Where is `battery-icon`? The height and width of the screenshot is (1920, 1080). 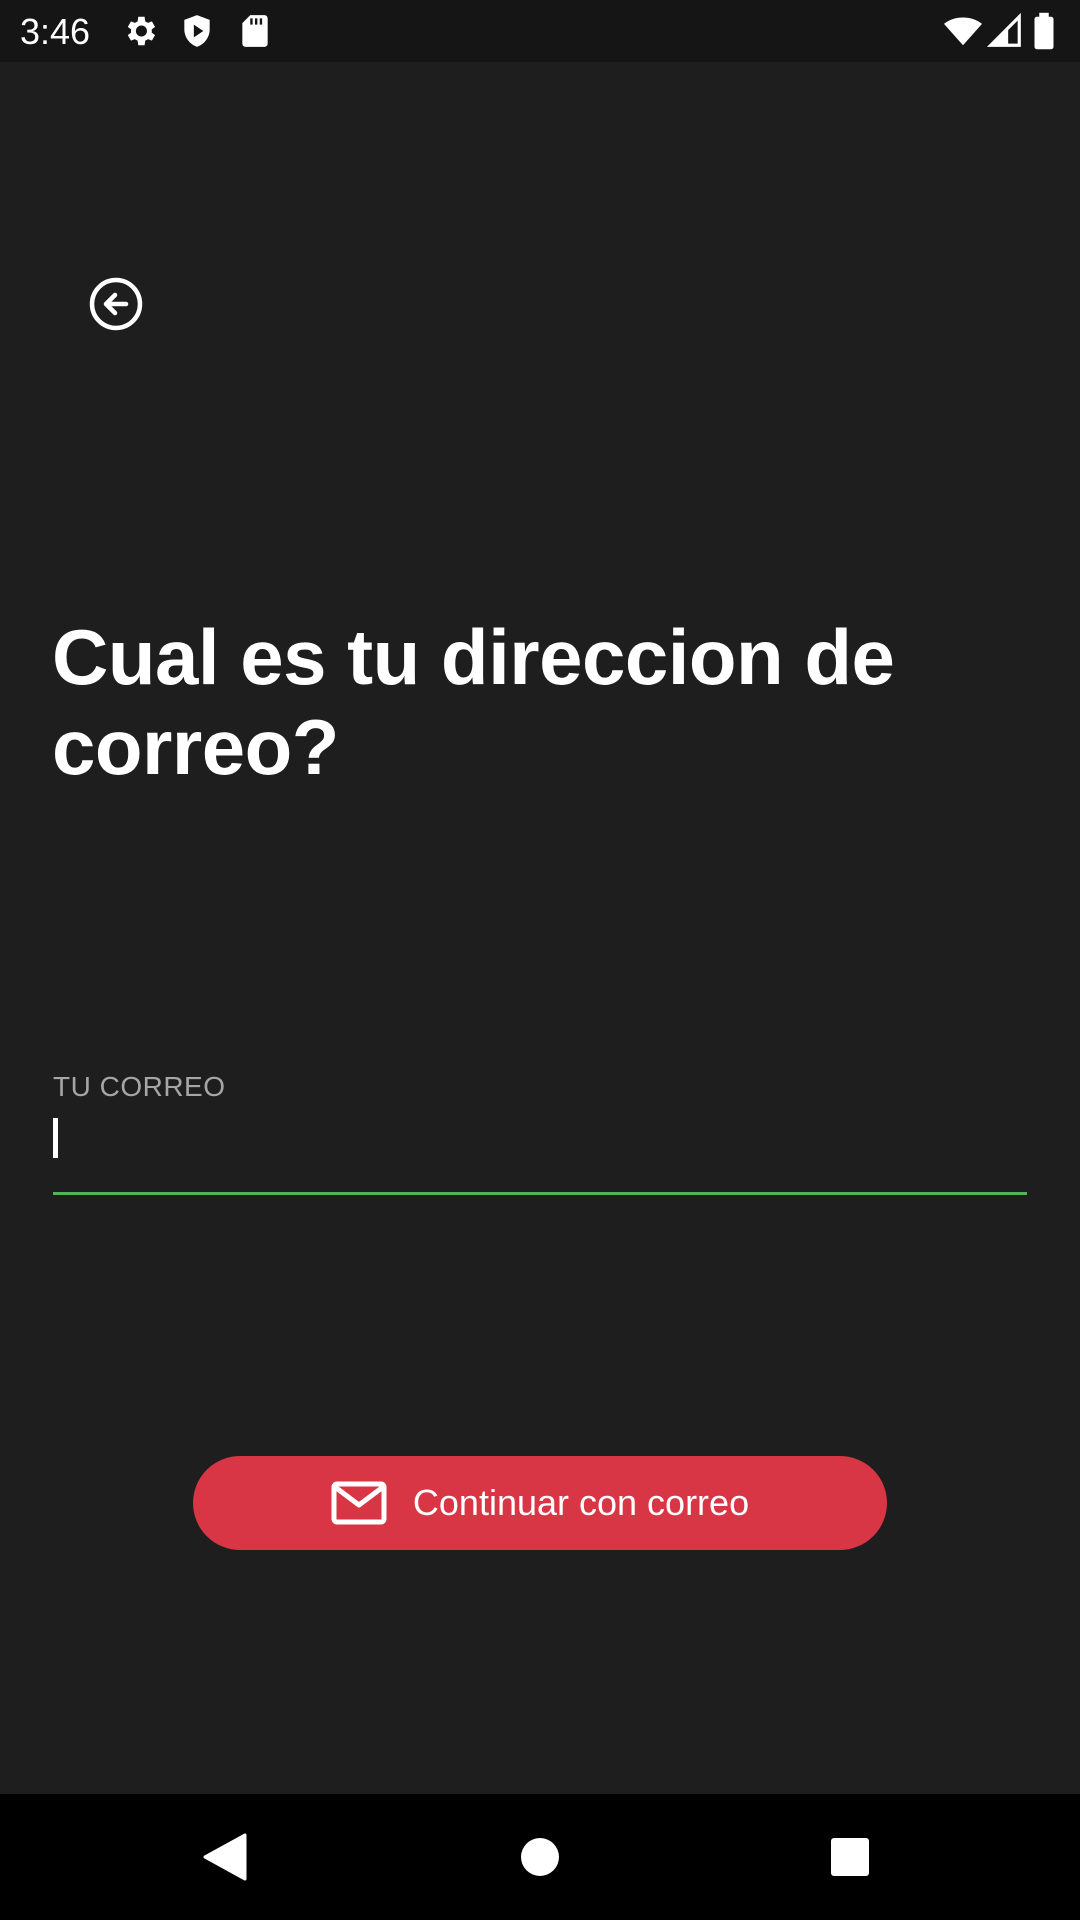 battery-icon is located at coordinates (1044, 31).